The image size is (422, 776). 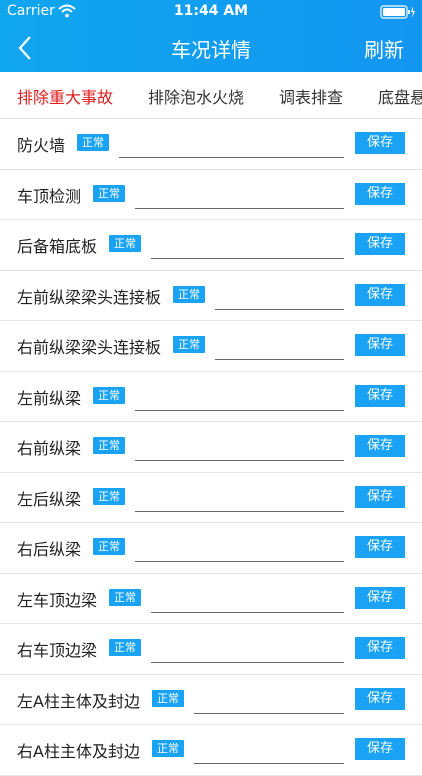 What do you see at coordinates (196, 96) in the screenshot?
I see `tab-flood-fire: 排除泡水火烧` at bounding box center [196, 96].